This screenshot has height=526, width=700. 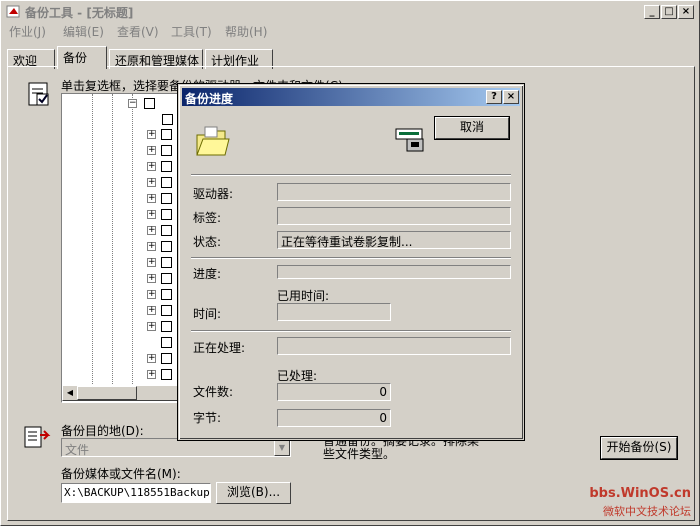 What do you see at coordinates (207, 418) in the screenshot?
I see `bytes-label: 字节:` at bounding box center [207, 418].